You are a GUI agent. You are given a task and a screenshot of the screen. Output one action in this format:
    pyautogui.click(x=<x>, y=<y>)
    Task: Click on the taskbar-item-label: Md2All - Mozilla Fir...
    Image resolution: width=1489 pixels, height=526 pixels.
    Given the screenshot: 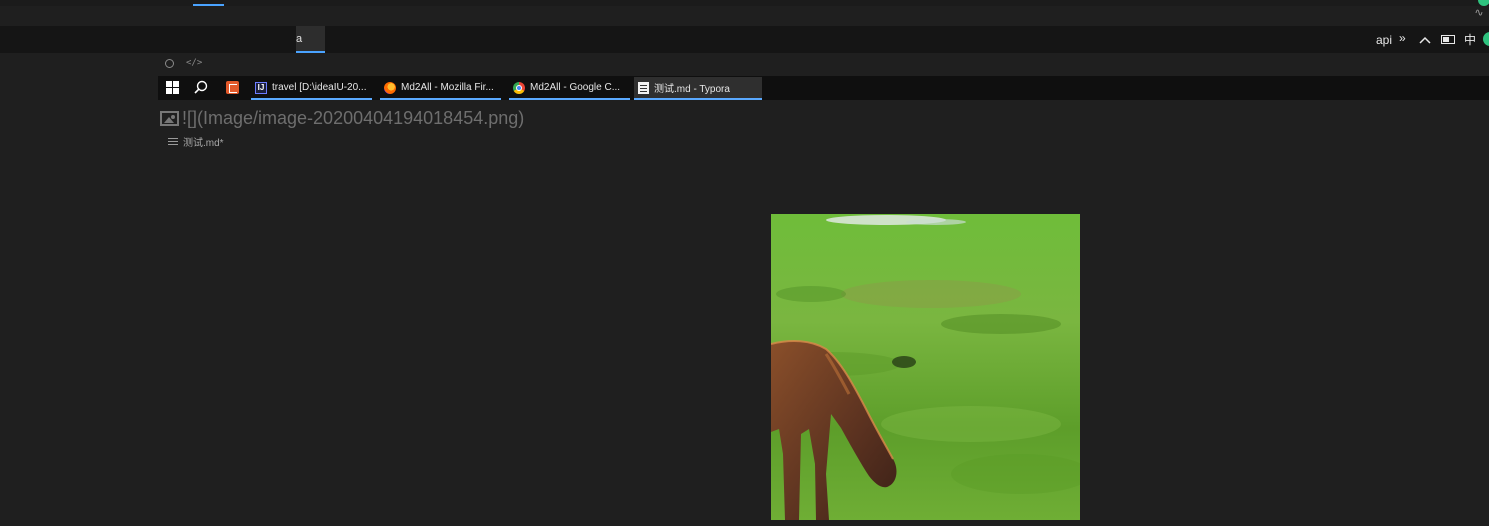 What is the action you would take?
    pyautogui.click(x=447, y=87)
    